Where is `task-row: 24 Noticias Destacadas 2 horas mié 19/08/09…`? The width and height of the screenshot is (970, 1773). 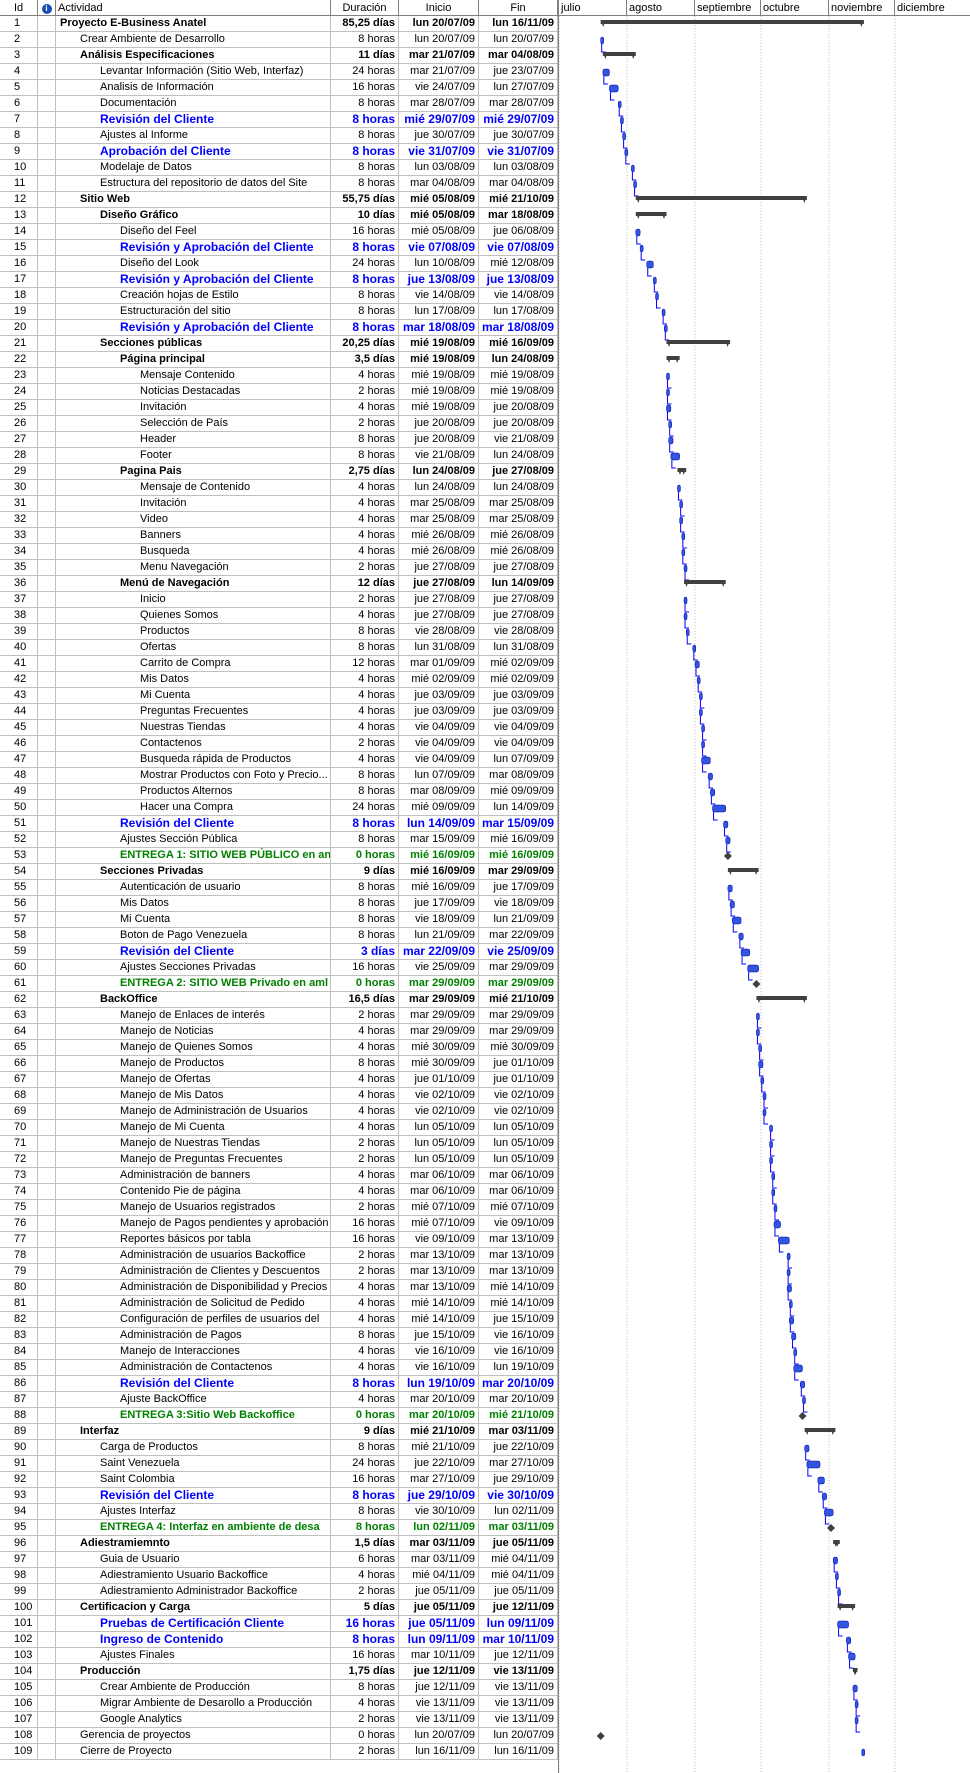
task-row: 24 Noticias Destacadas 2 horas mié 19/08/09… is located at coordinates (279, 392).